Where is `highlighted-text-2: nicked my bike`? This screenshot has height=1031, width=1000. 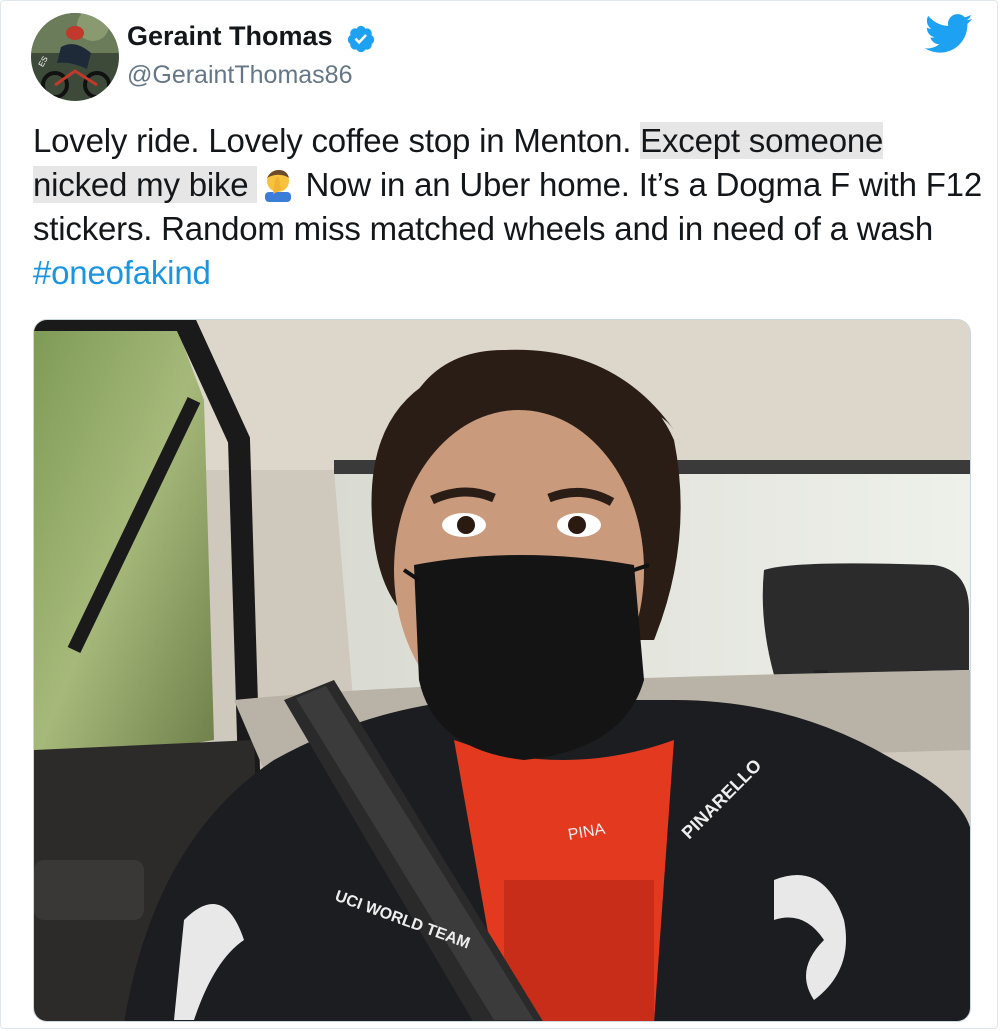
highlighted-text-2: nicked my bike is located at coordinates (145, 184).